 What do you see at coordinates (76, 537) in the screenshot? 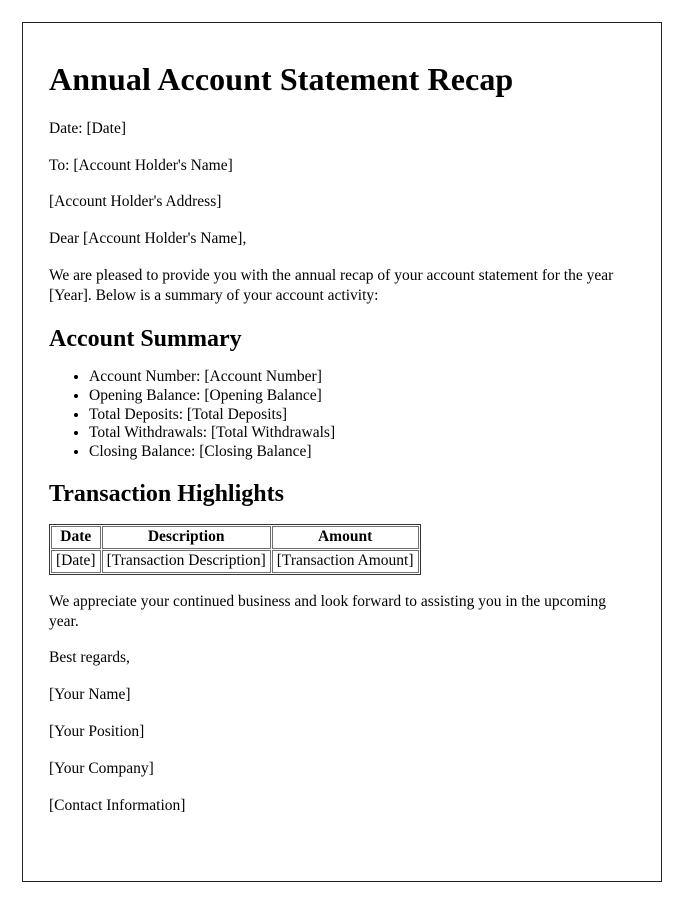
I see `column-header-date: Date` at bounding box center [76, 537].